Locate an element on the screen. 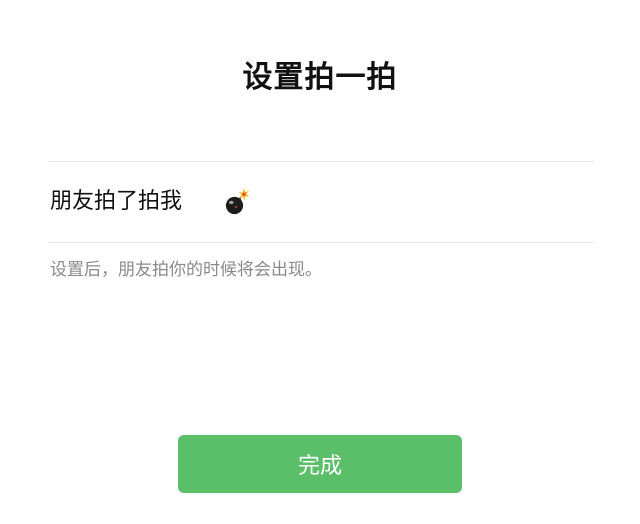 The image size is (640, 524). pat-prefix-label: 朋友拍了拍我 is located at coordinates (116, 201).